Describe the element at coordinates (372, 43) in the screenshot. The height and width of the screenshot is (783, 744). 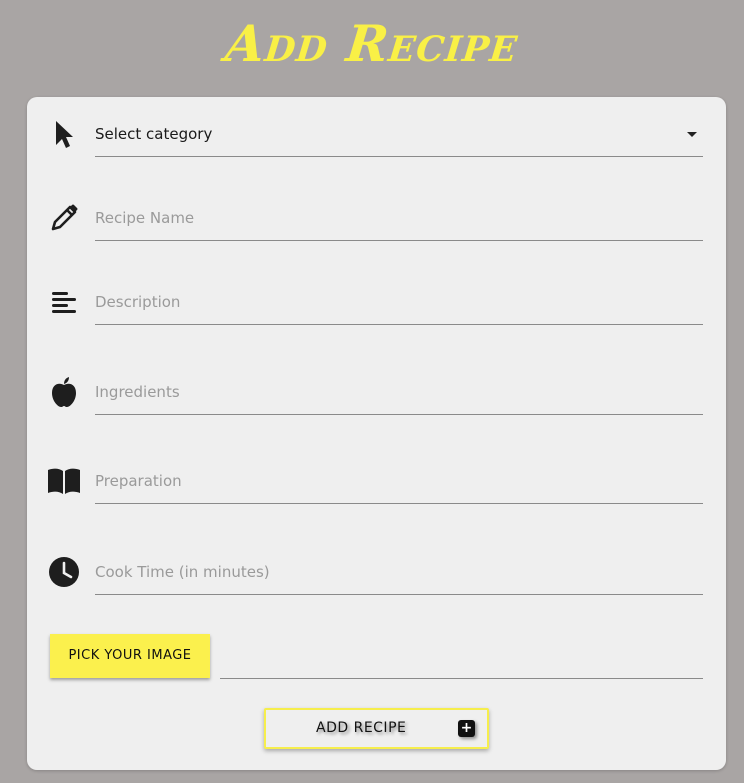
I see `page-title: Add Recipe` at that location.